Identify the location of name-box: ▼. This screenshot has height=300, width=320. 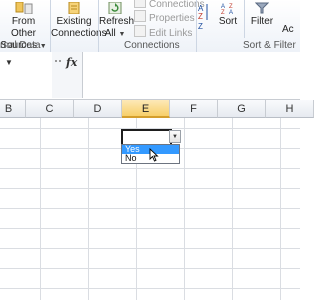
(26, 63).